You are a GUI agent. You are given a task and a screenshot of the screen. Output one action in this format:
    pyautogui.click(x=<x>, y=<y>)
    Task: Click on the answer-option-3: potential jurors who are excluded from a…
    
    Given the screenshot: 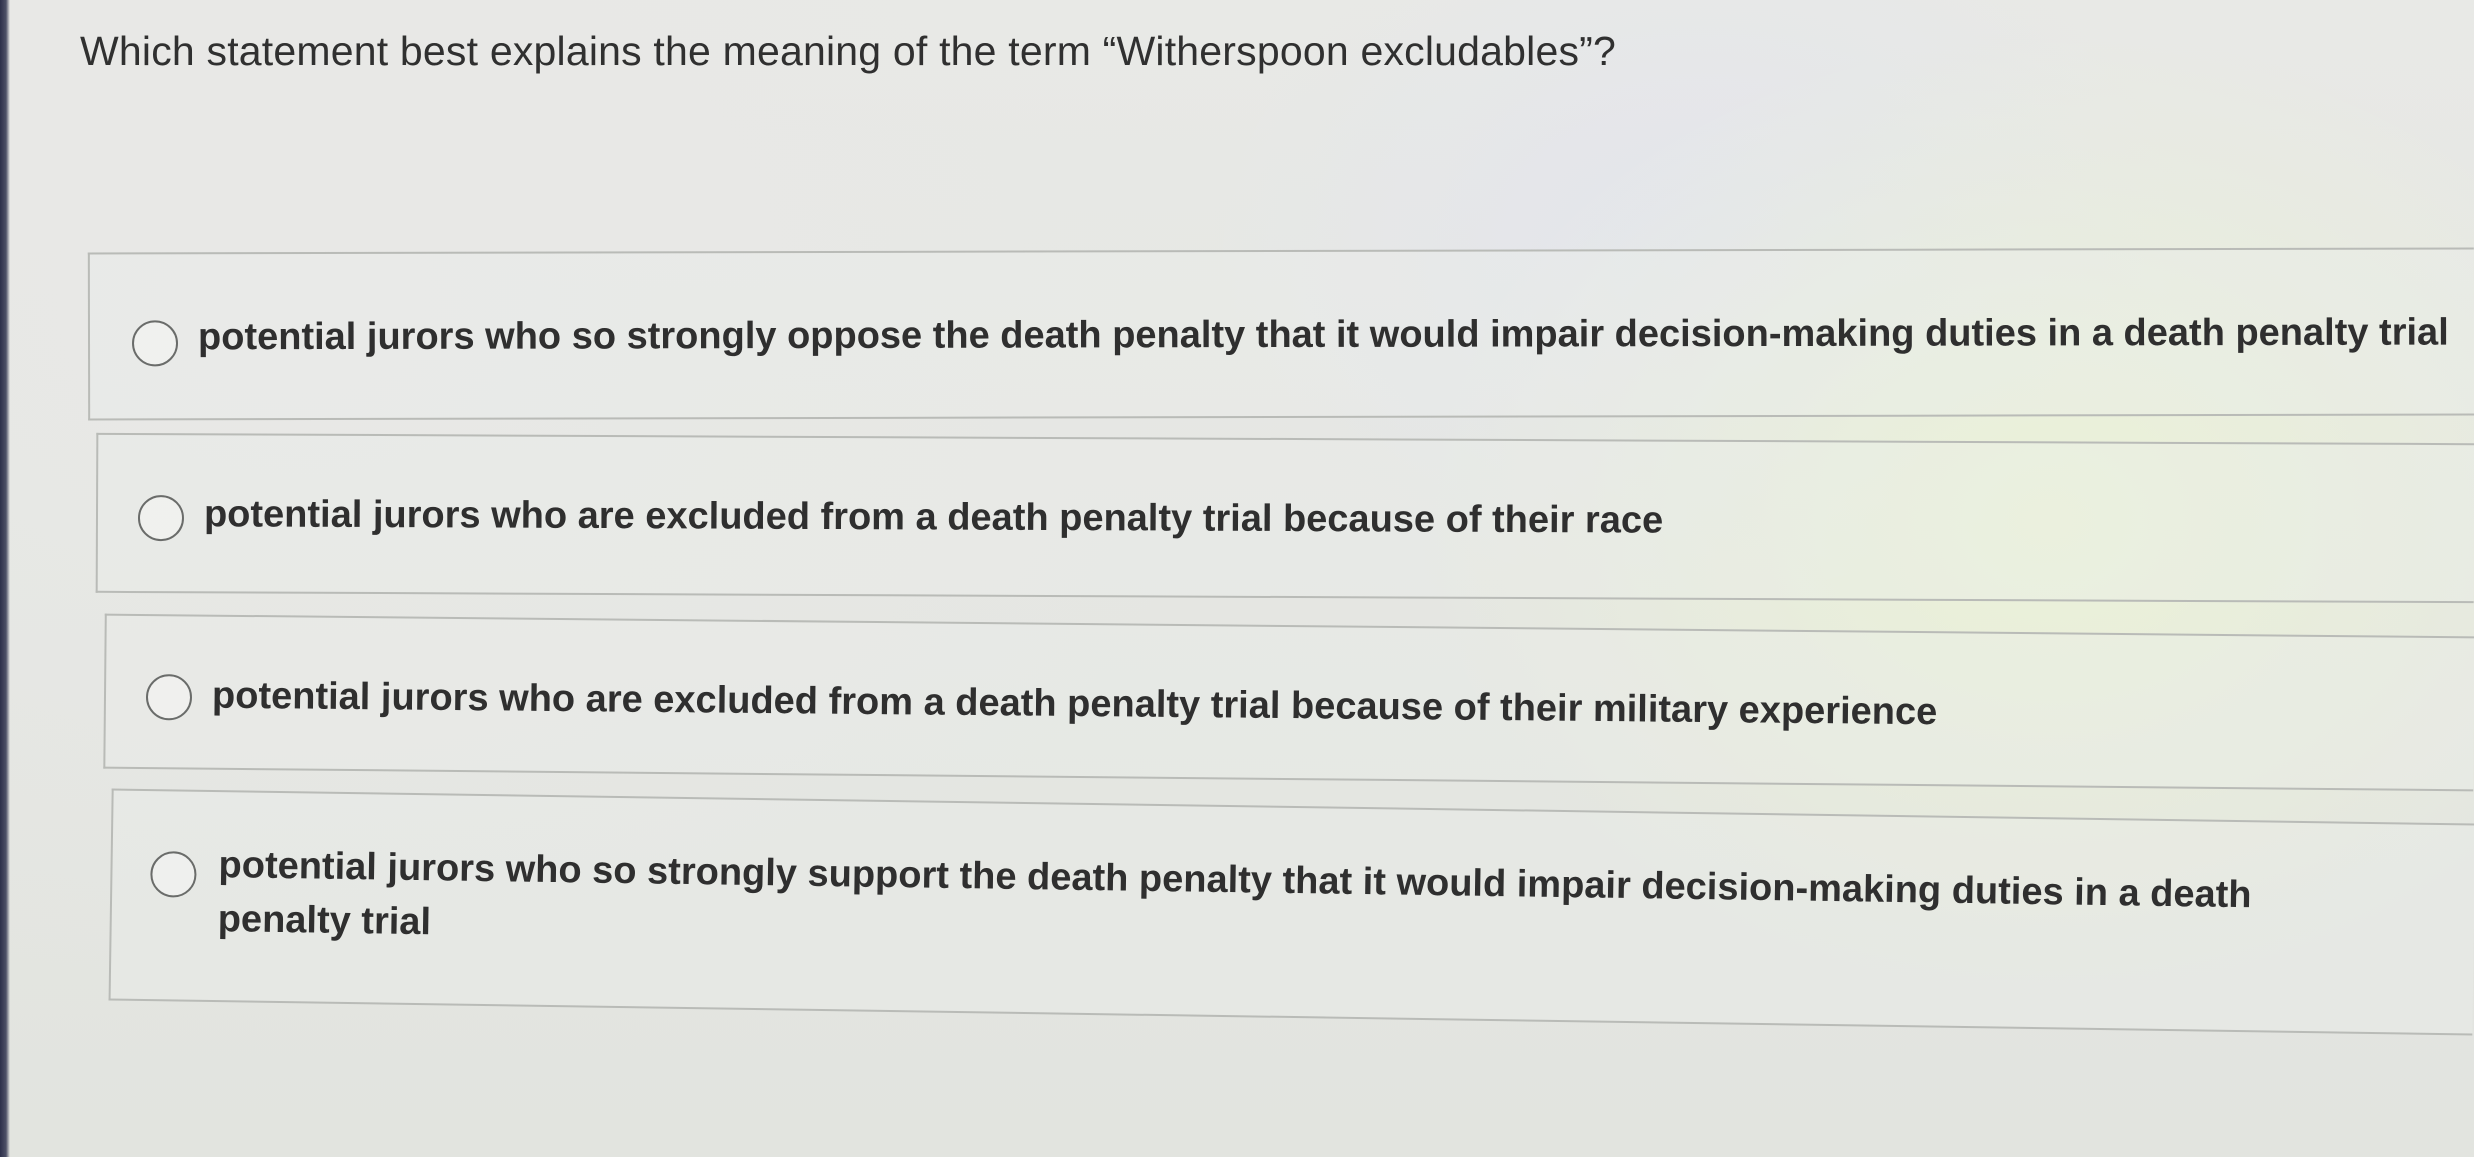 What is the action you would take?
    pyautogui.click(x=1288, y=702)
    